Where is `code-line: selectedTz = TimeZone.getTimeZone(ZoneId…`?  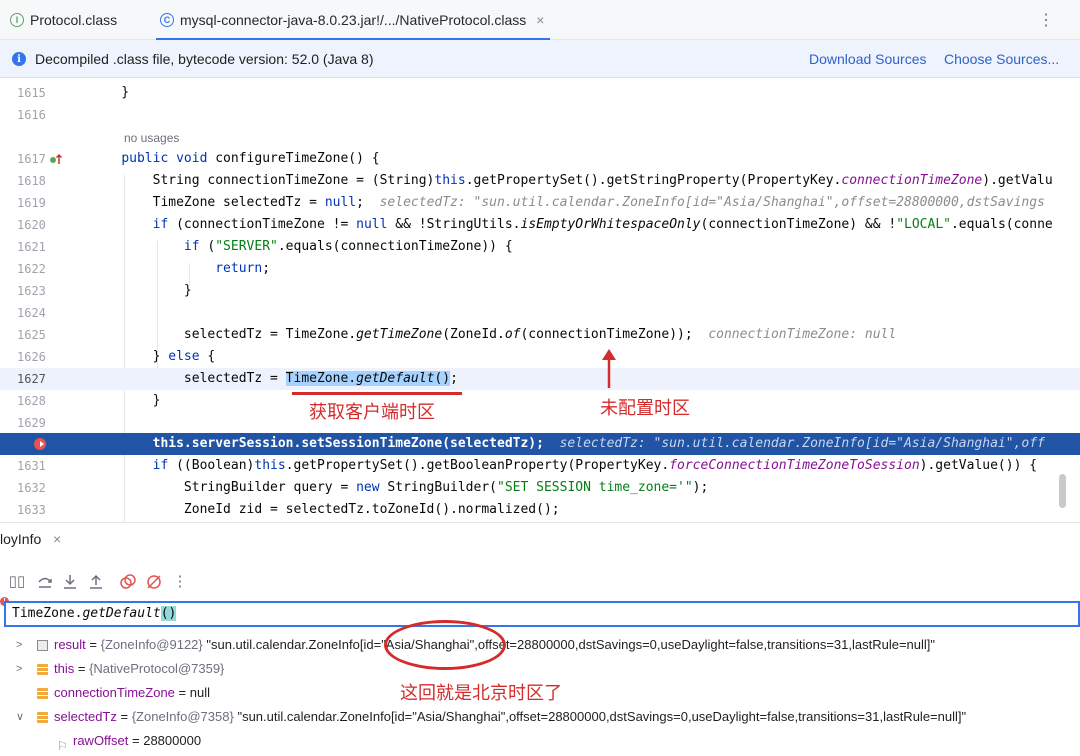 code-line: selectedTz = TimeZone.getTimeZone(ZoneId… is located at coordinates (493, 334).